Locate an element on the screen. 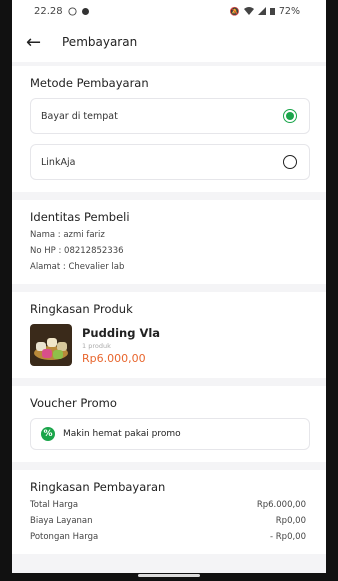  summary-row-total: Total Harga Rp6.000,00 is located at coordinates (170, 505).